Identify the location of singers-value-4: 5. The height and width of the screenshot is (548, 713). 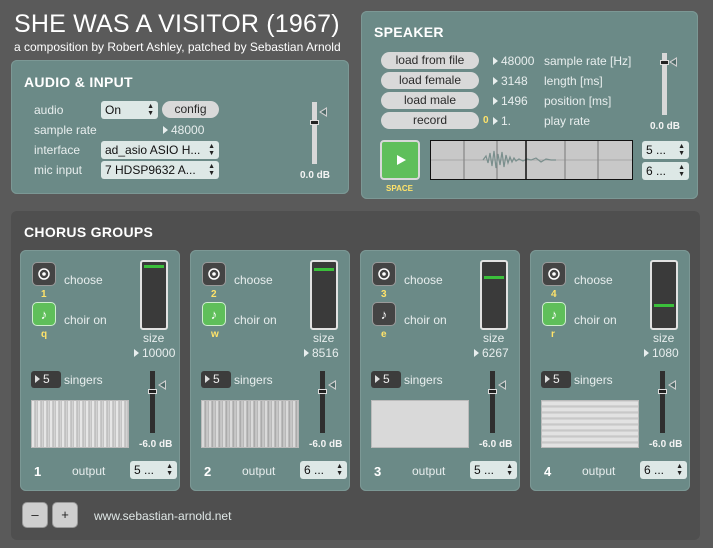
(556, 379).